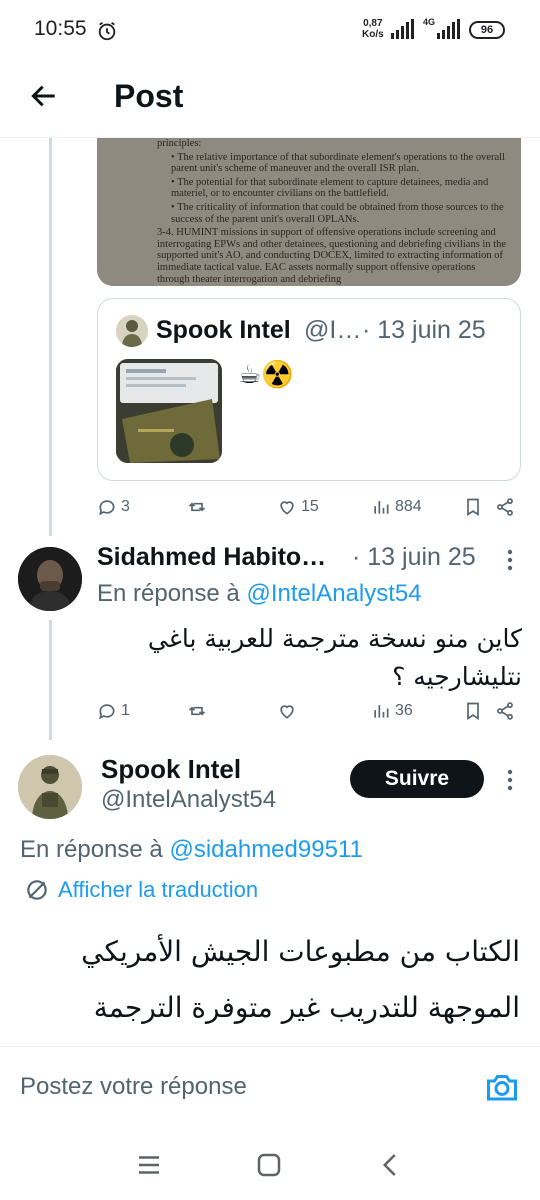 The height and width of the screenshot is (1200, 540). Describe the element at coordinates (188, 800) in the screenshot. I see `main-author-handle: @IntelAnalyst54` at that location.